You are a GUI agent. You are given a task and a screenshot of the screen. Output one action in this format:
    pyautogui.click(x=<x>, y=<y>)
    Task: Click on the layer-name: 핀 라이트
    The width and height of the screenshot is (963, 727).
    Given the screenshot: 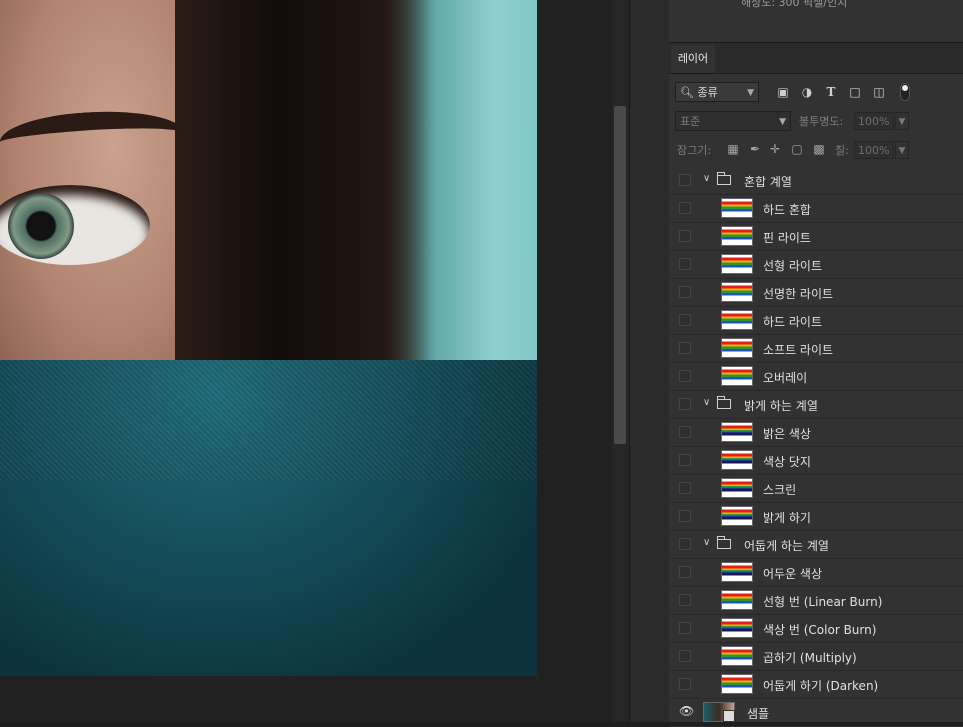 What is the action you would take?
    pyautogui.click(x=787, y=238)
    